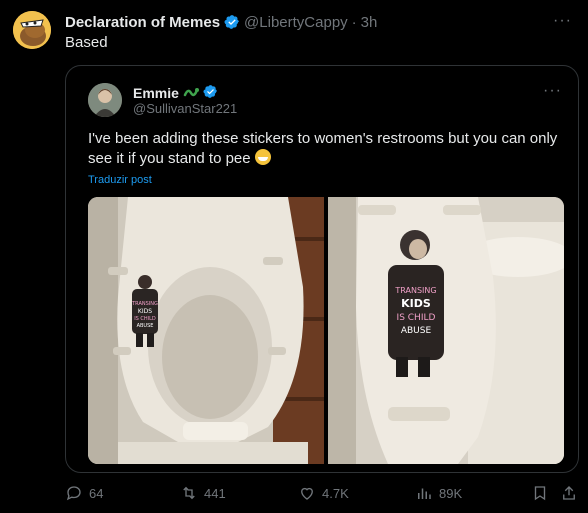  I want to click on translate-link: Traduzir post, so click(120, 180).